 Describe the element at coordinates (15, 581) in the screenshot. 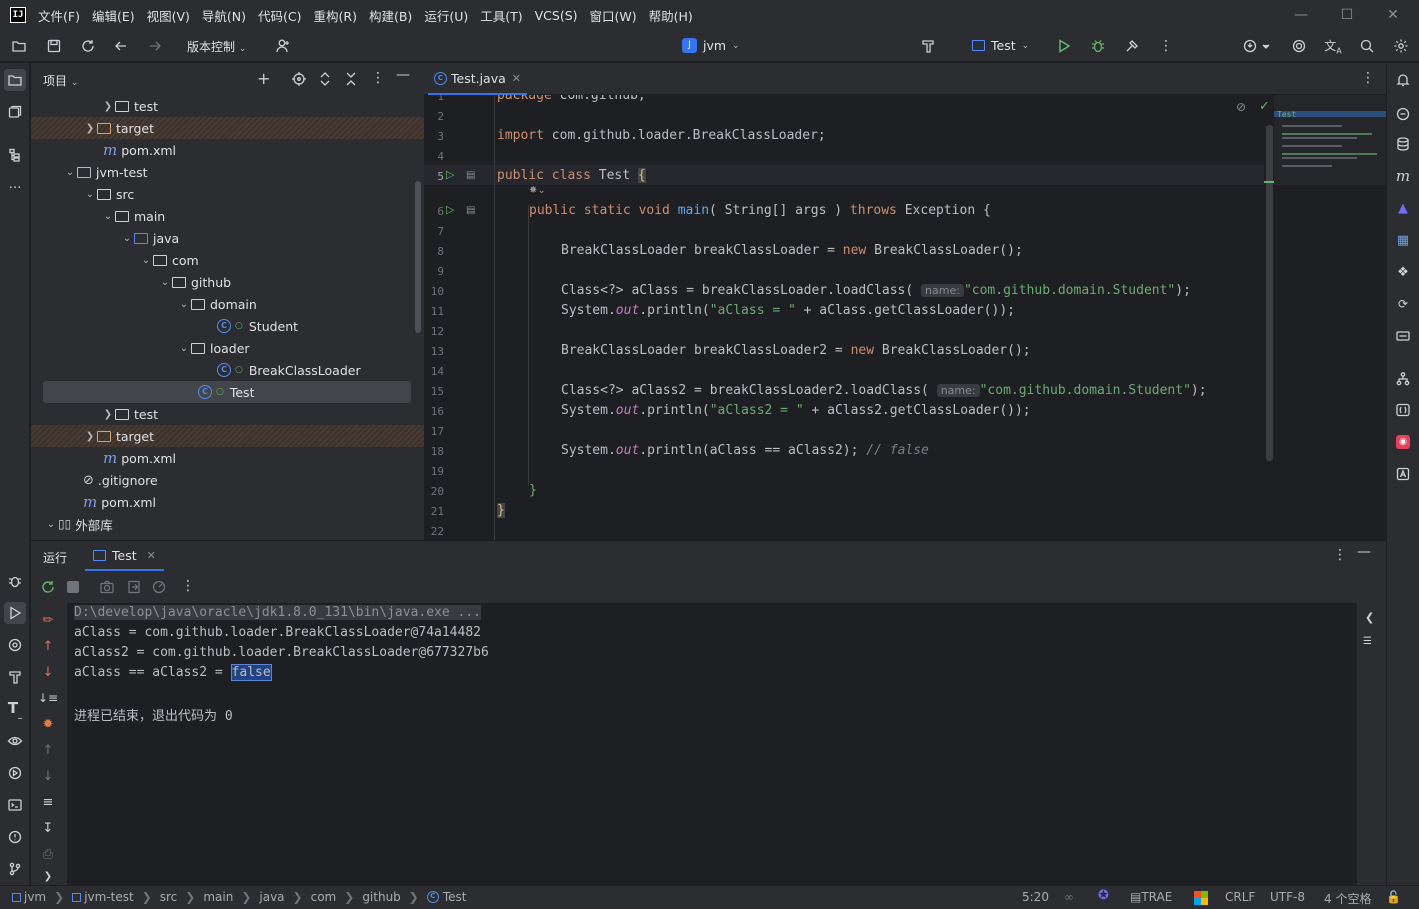

I see `debug-tool-icon` at that location.